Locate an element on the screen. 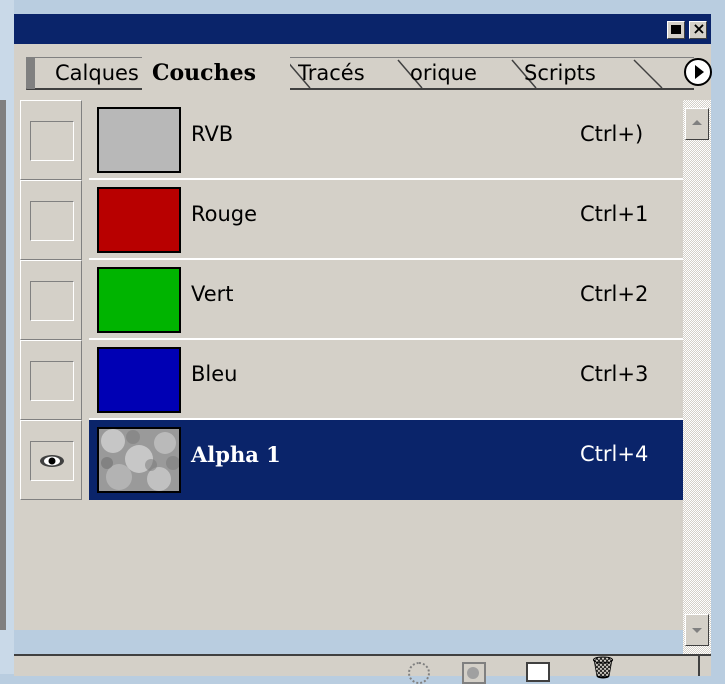  close-icon: × is located at coordinates (698, 29).